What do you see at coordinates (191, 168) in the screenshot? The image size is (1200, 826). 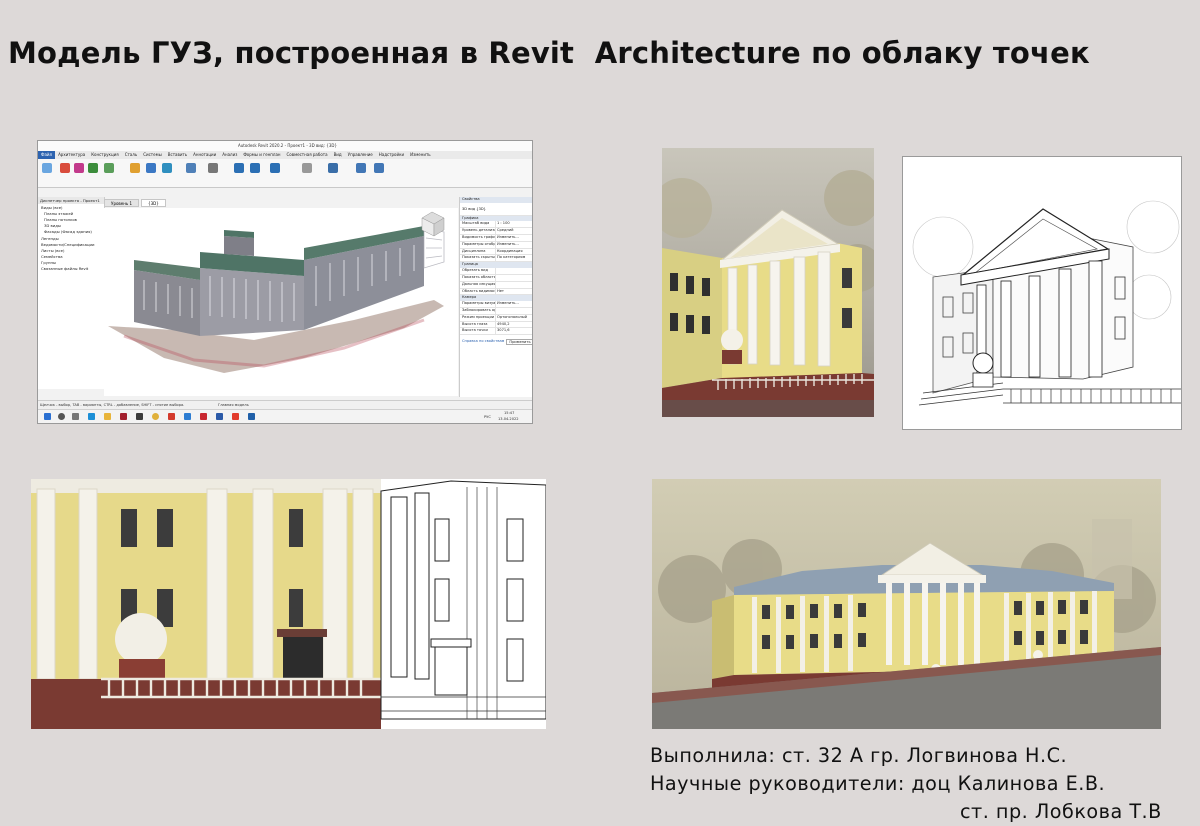 I see `coordination-model-icon` at bounding box center [191, 168].